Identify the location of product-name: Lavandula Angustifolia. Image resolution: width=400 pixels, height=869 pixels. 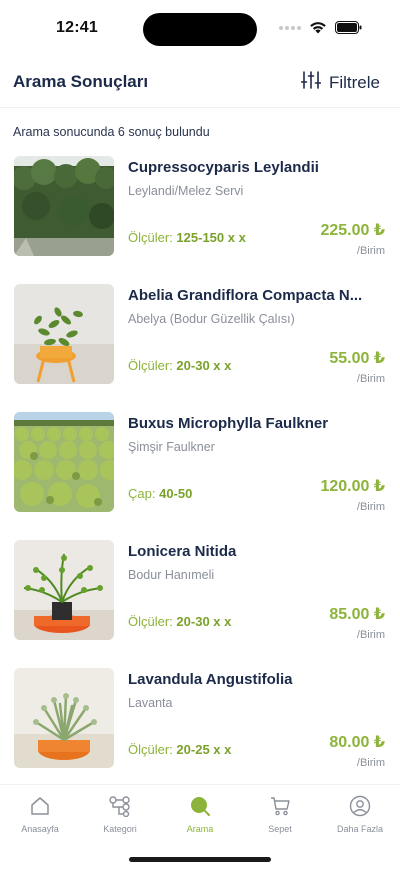
(257, 679).